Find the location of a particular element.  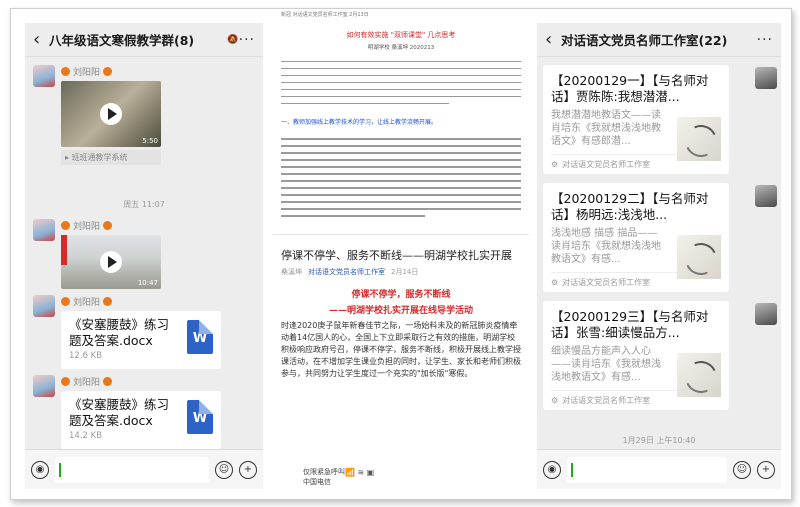

chat-message: 刘阳阳 《安塞腰鼓》练习题及答案.docx 12.6 KB W is located at coordinates (127, 332).